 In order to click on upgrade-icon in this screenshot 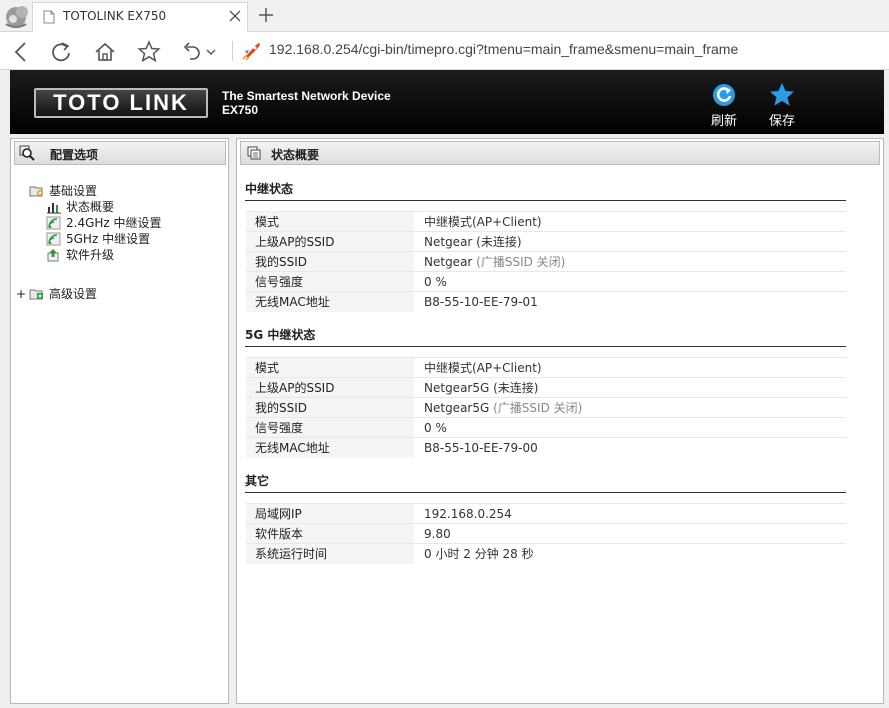, I will do `click(53, 255)`.